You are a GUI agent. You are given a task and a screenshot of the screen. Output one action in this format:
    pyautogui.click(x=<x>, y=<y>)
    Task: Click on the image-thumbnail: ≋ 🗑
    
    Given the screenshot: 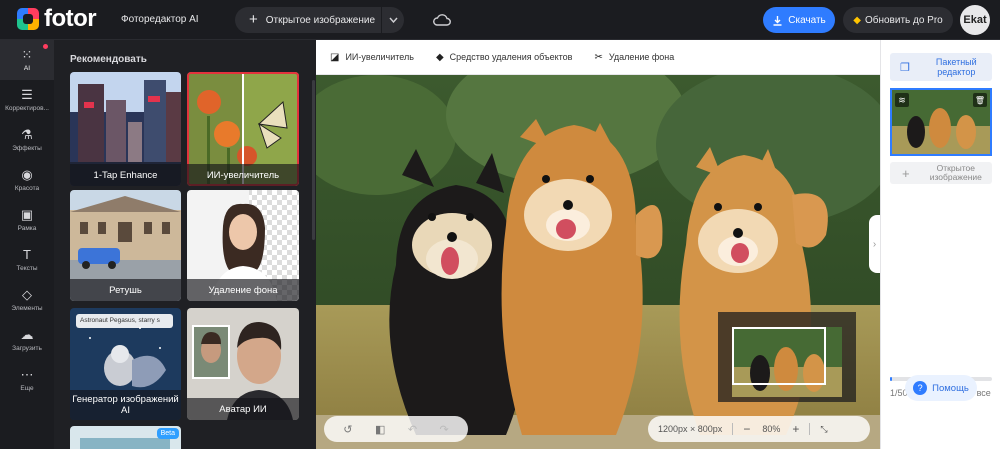 What is the action you would take?
    pyautogui.click(x=941, y=122)
    